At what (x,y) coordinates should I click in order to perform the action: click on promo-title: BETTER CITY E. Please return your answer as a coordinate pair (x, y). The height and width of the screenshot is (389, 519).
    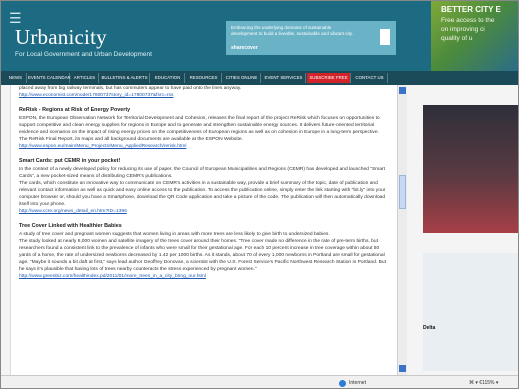
    Looking at the image, I should click on (471, 9).